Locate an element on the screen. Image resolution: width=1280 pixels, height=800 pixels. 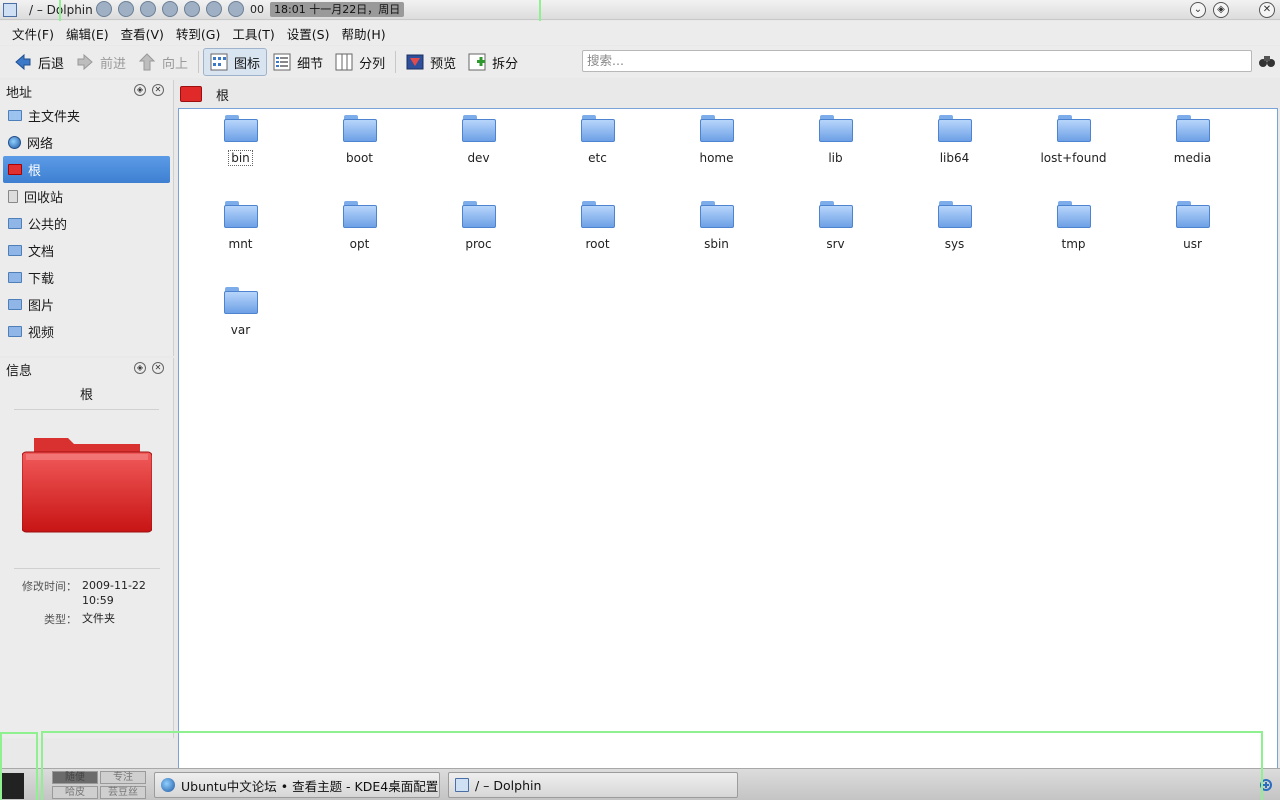
file-label: srv is located at coordinates (835, 244).